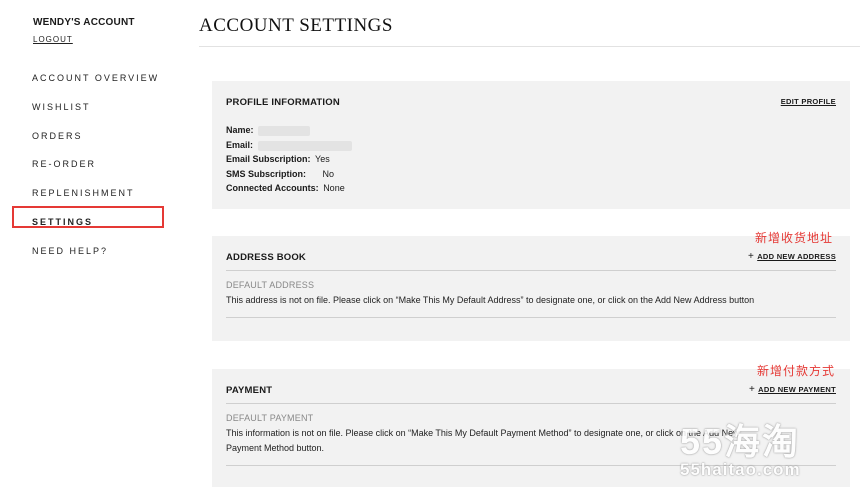  I want to click on sidebar-item-account-overview: ACCOUNT OVERVIEW, so click(95, 78).